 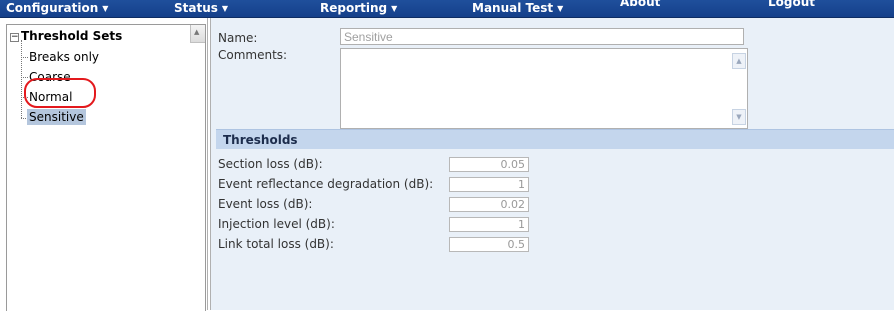 What do you see at coordinates (52, 8) in the screenshot?
I see `menu-configuration-label: Configuration` at bounding box center [52, 8].